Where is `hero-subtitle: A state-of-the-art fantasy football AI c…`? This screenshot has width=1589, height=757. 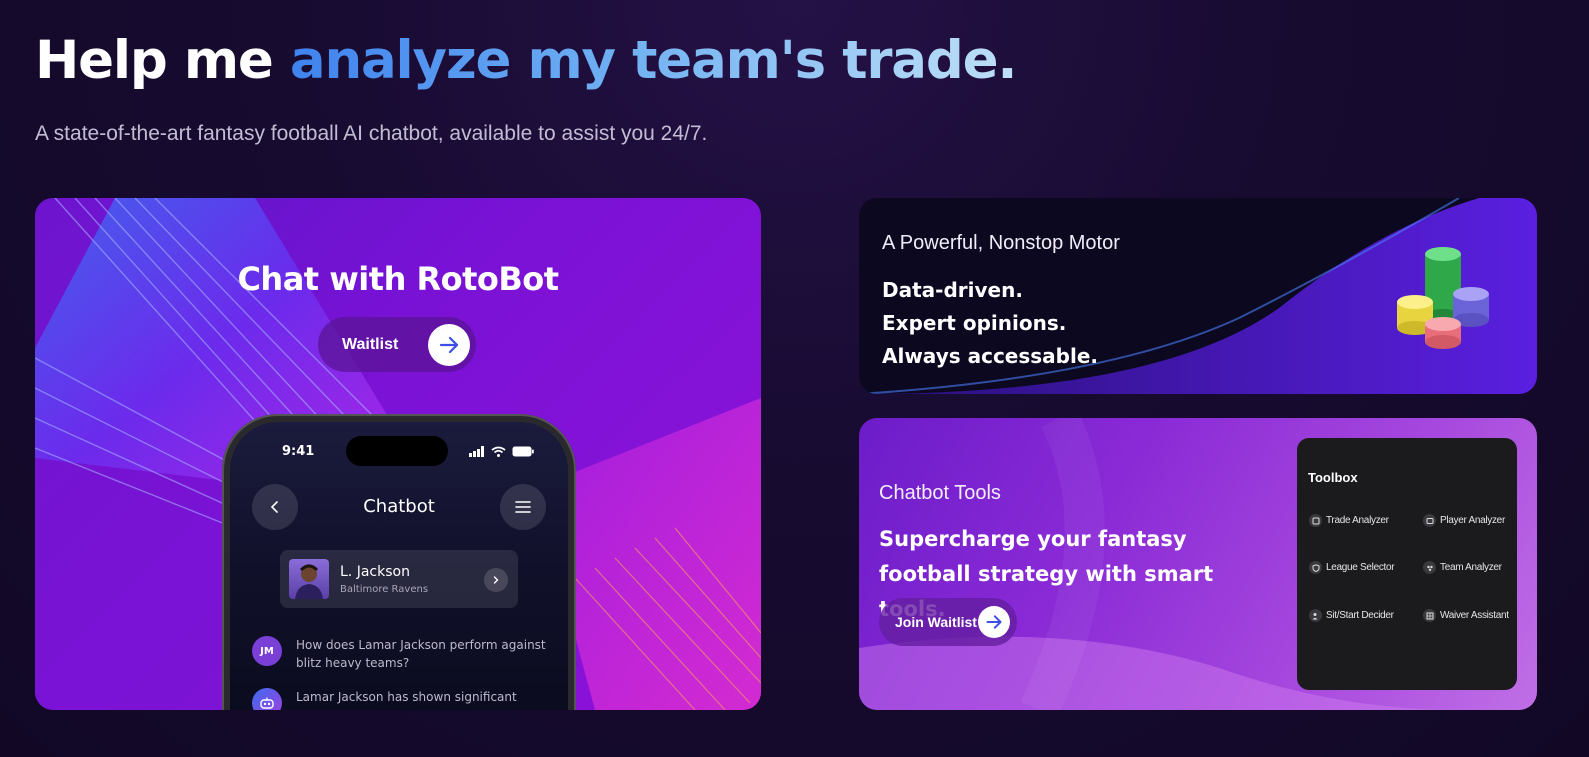 hero-subtitle: A state-of-the-art fantasy football AI c… is located at coordinates (371, 133).